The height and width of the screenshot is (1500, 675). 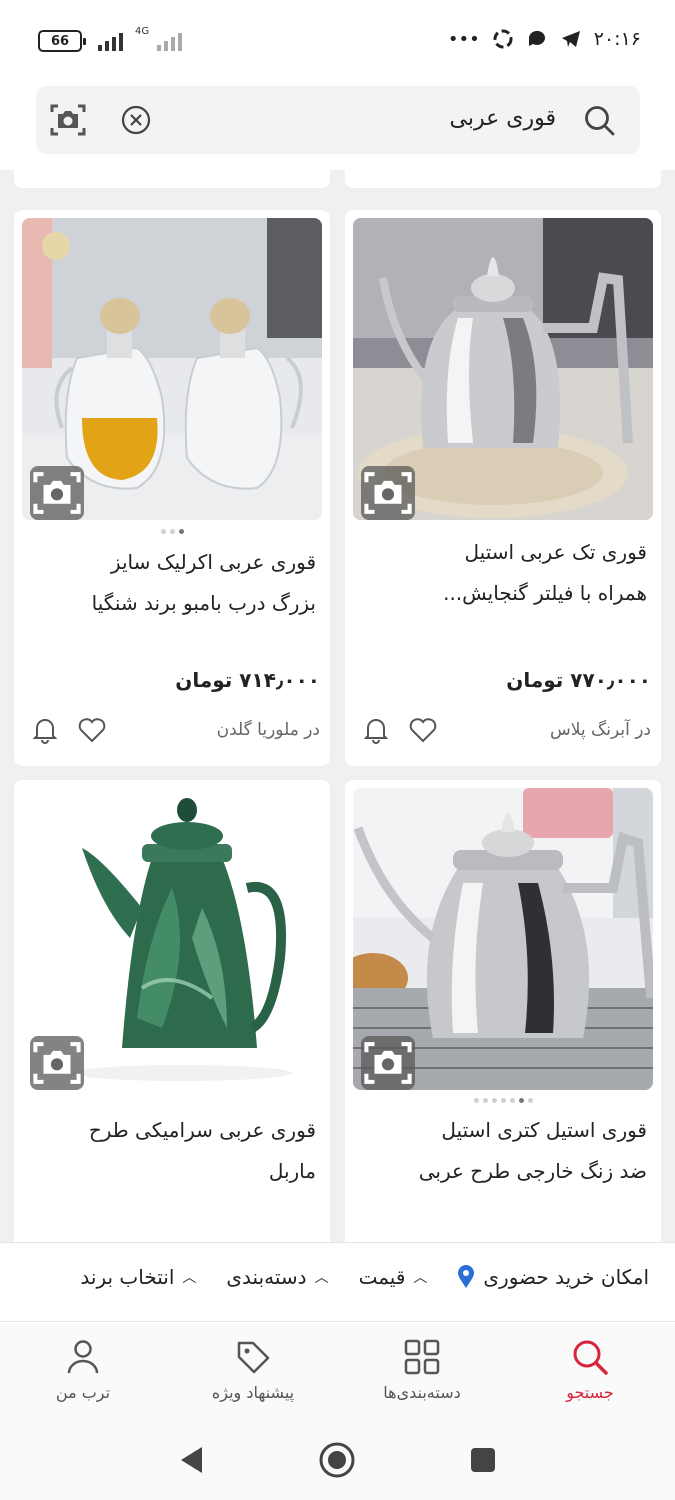 I want to click on clear-icon, so click(x=136, y=120).